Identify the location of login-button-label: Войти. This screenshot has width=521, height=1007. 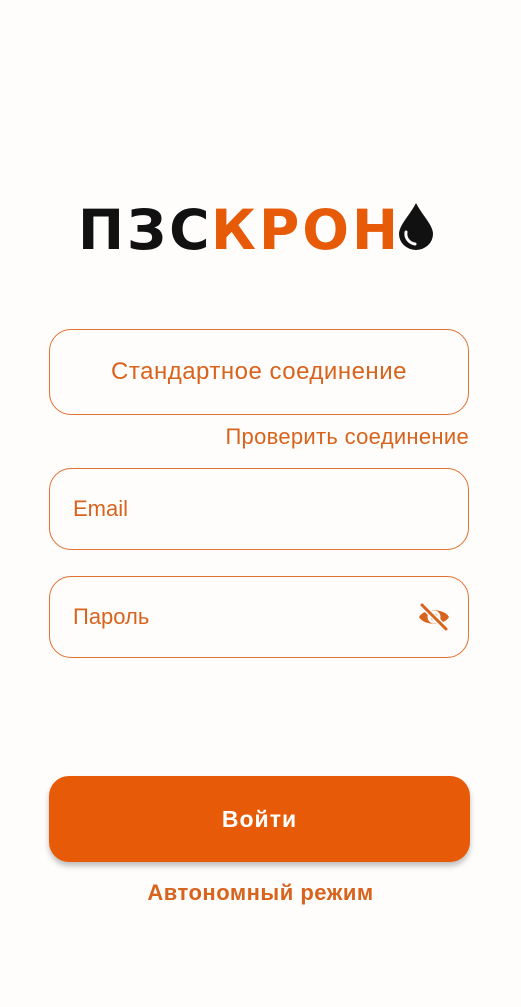
(259, 818).